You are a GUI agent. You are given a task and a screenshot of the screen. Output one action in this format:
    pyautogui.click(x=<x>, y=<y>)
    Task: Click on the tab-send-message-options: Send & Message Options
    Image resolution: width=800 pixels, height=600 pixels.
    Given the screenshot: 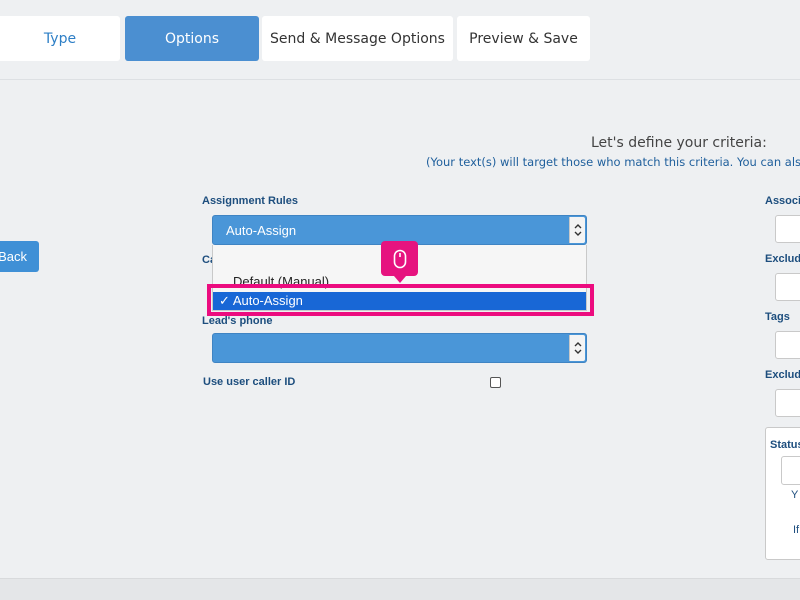 What is the action you would take?
    pyautogui.click(x=357, y=38)
    